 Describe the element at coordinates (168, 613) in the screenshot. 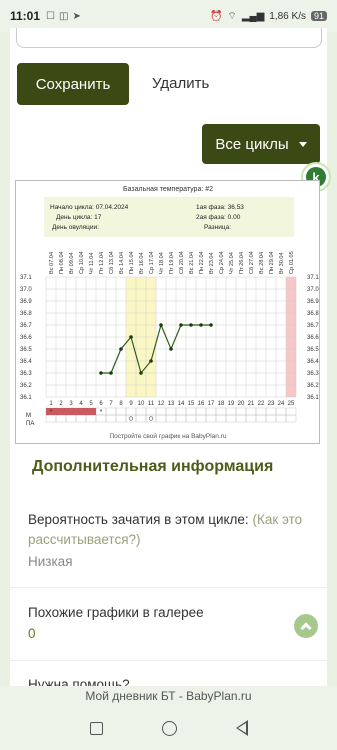

I see `gallery-label: Похожие графики в галерее` at that location.